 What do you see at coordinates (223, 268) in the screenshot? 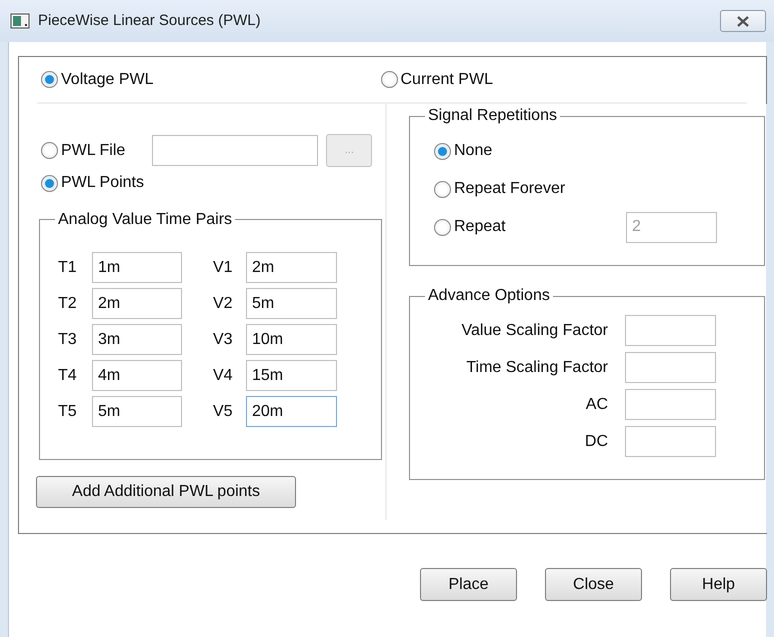
I see `field-label: V1` at bounding box center [223, 268].